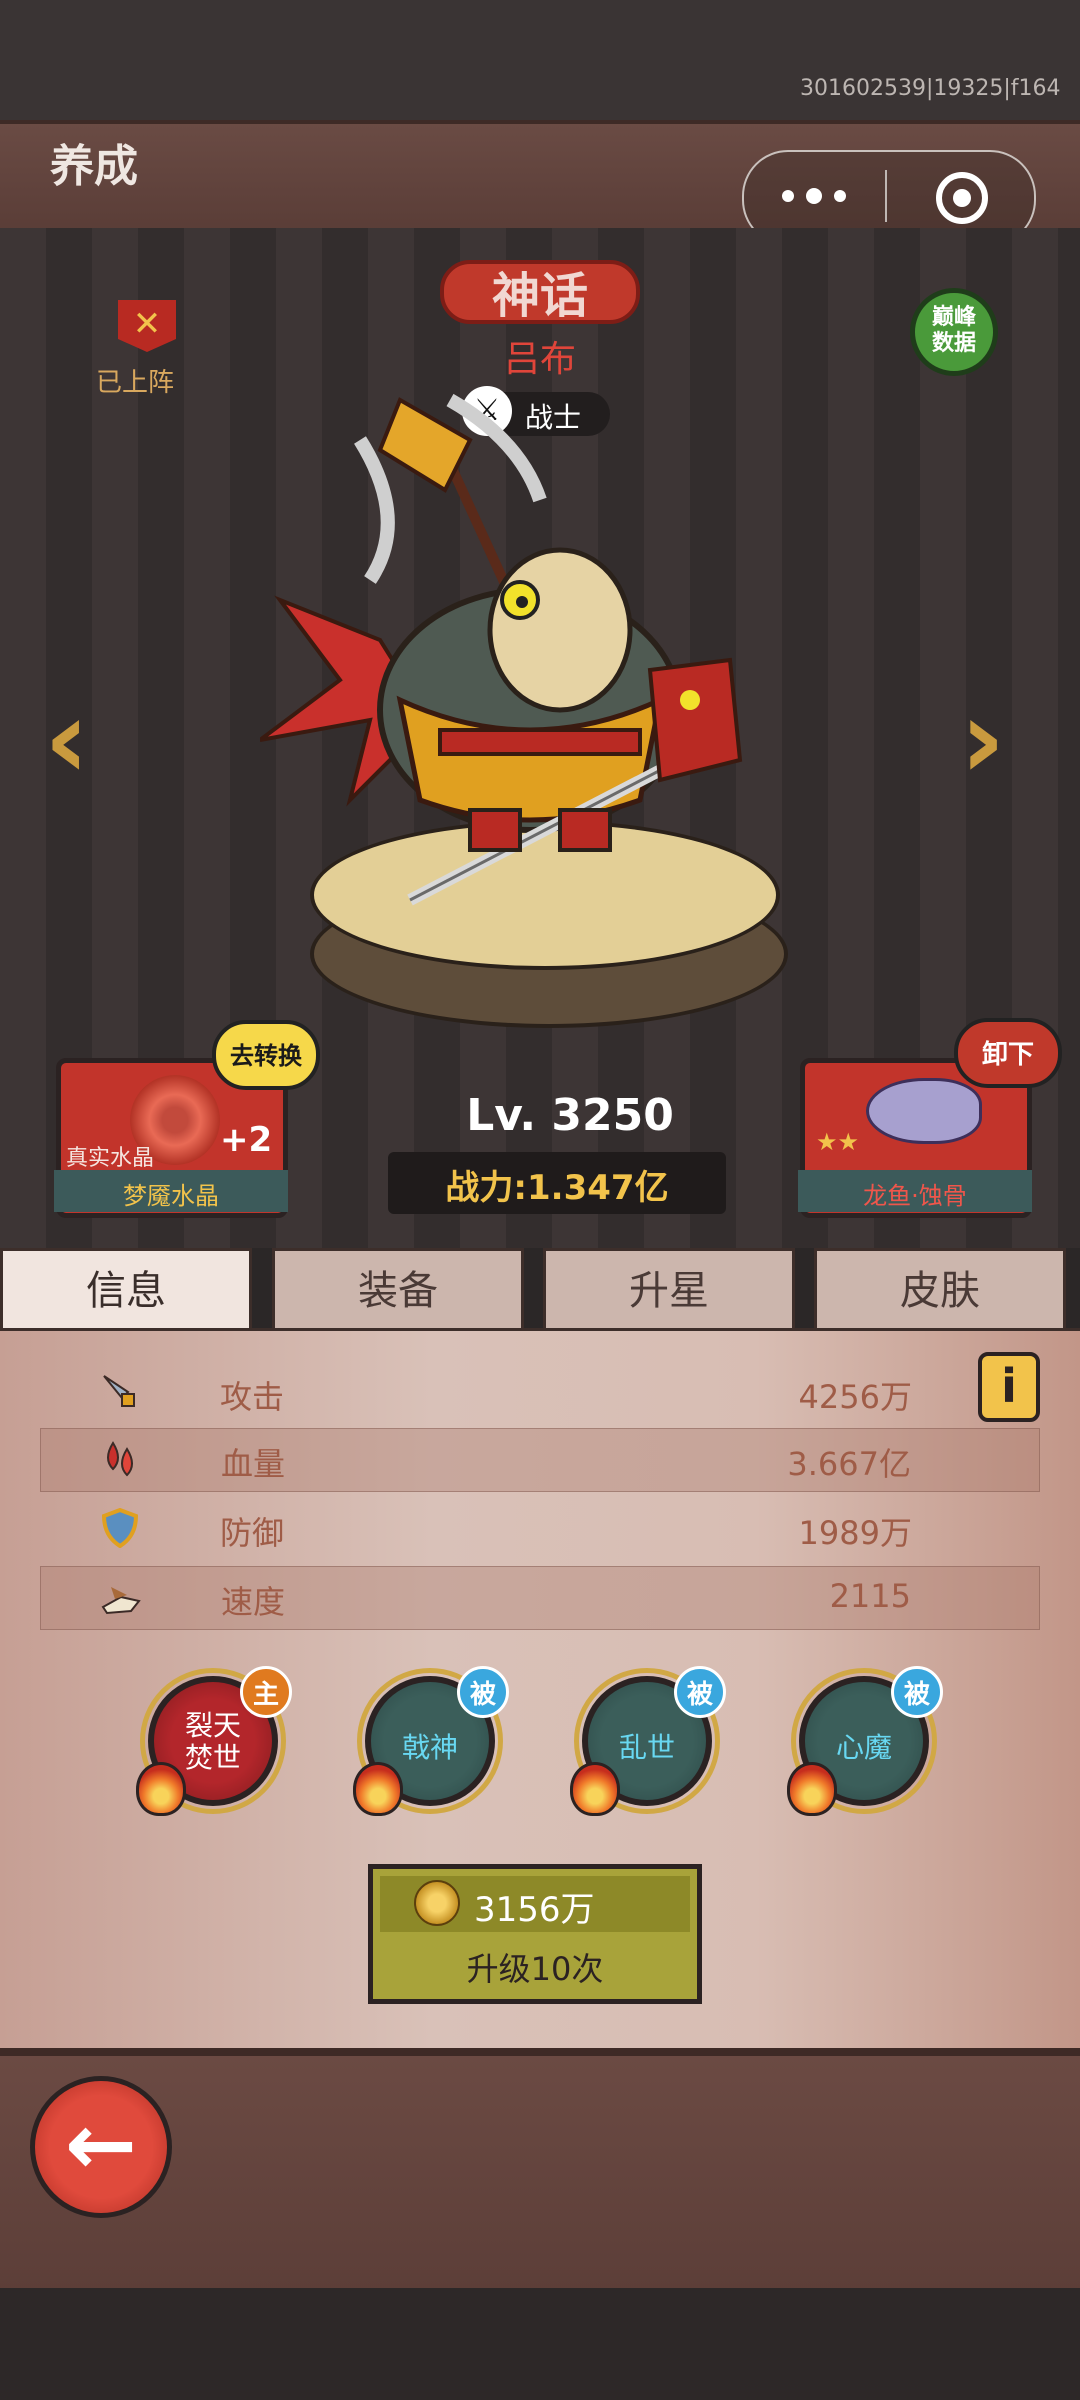 The height and width of the screenshot is (2400, 1080). What do you see at coordinates (540, 292) in the screenshot?
I see `rarity-badge: 神话` at bounding box center [540, 292].